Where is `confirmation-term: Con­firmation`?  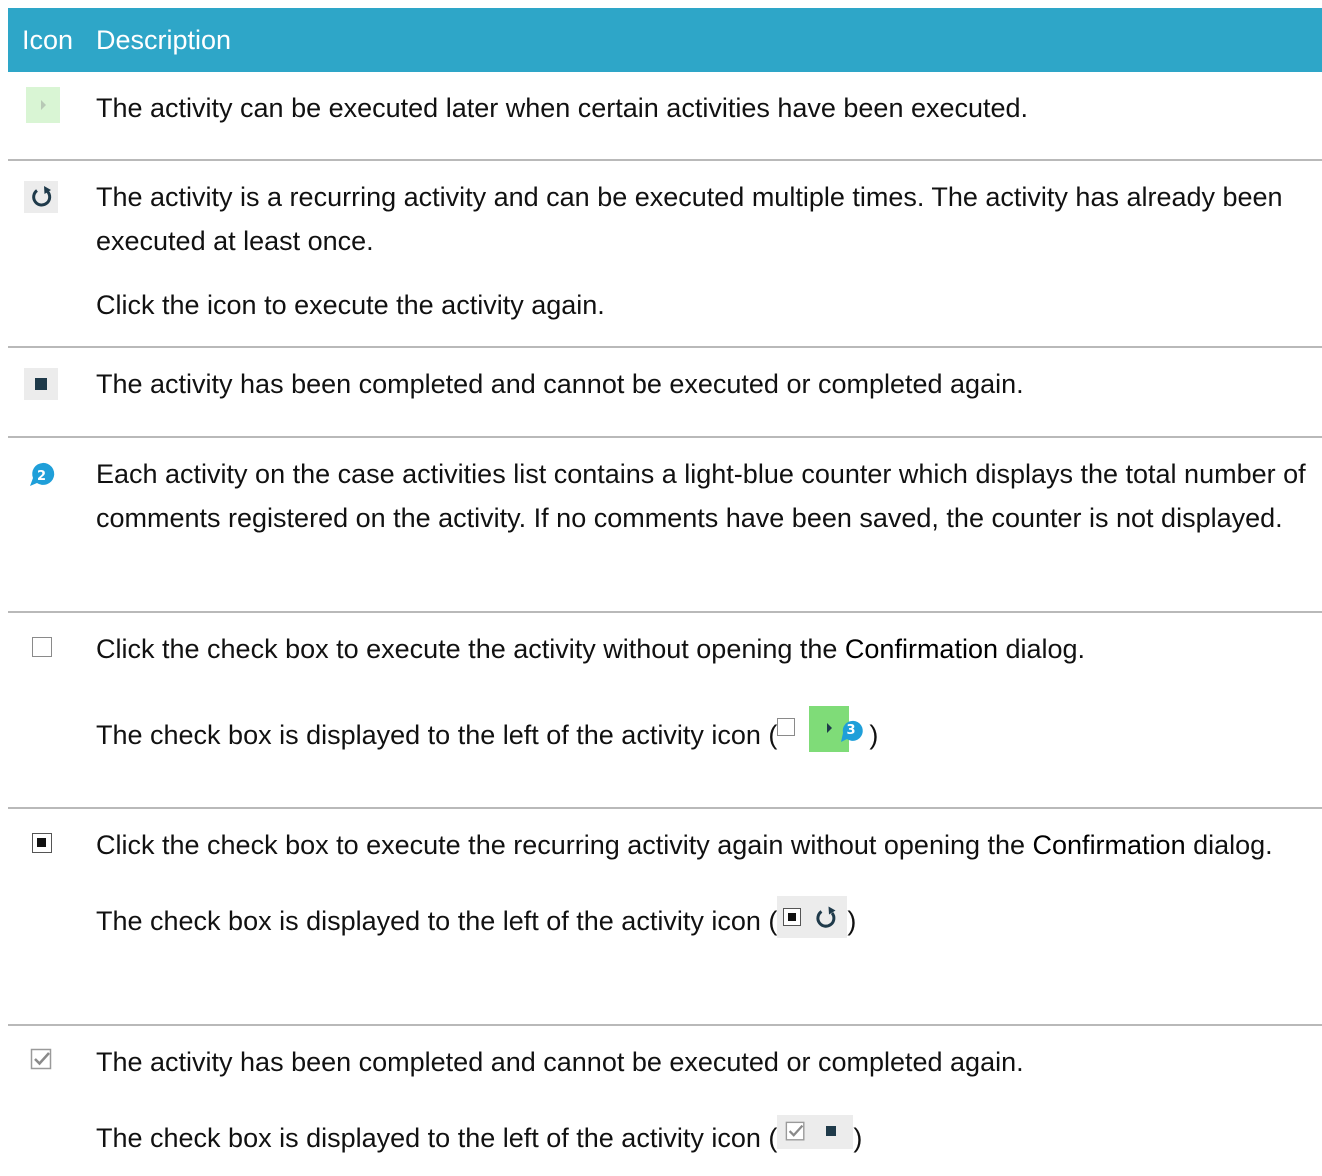
confirmation-term: Con­firmation is located at coordinates (1109, 845).